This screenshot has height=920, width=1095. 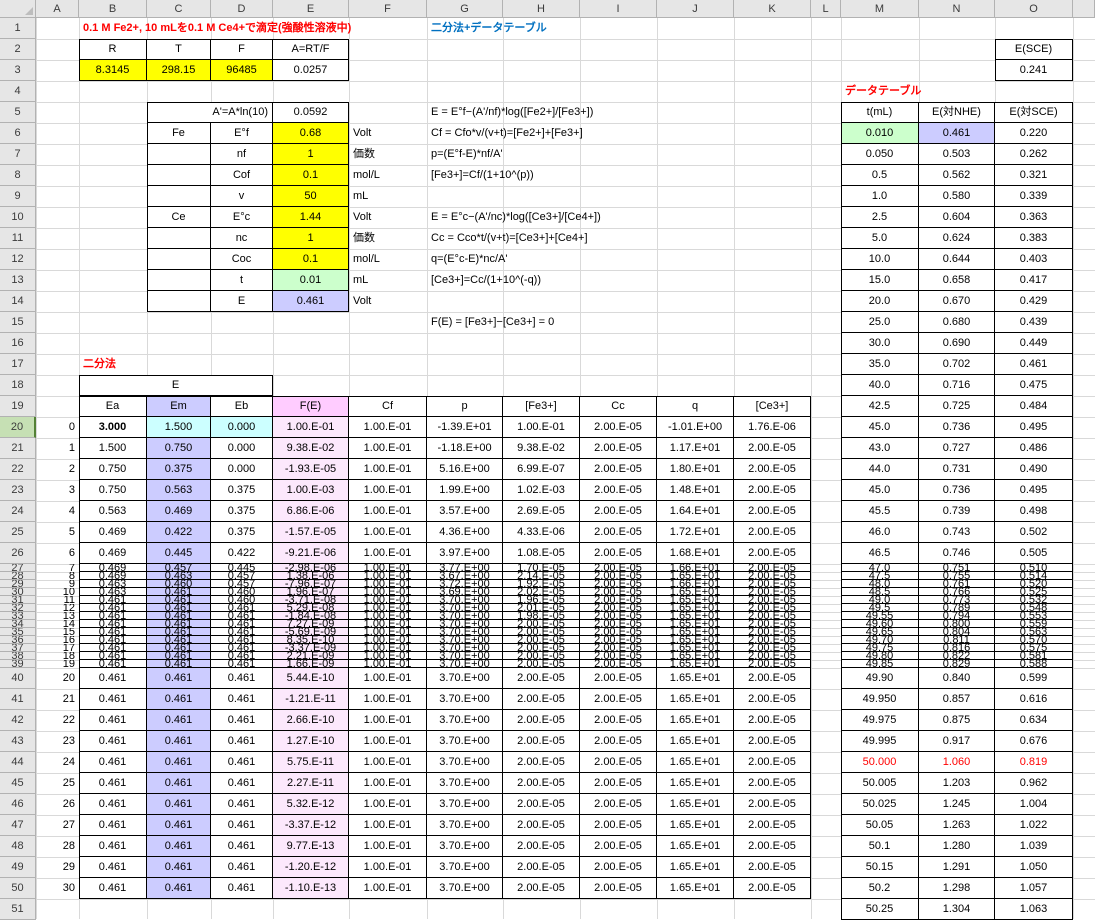 What do you see at coordinates (618, 448) in the screenshot?
I see `cell-I21: 2.00.E-05` at bounding box center [618, 448].